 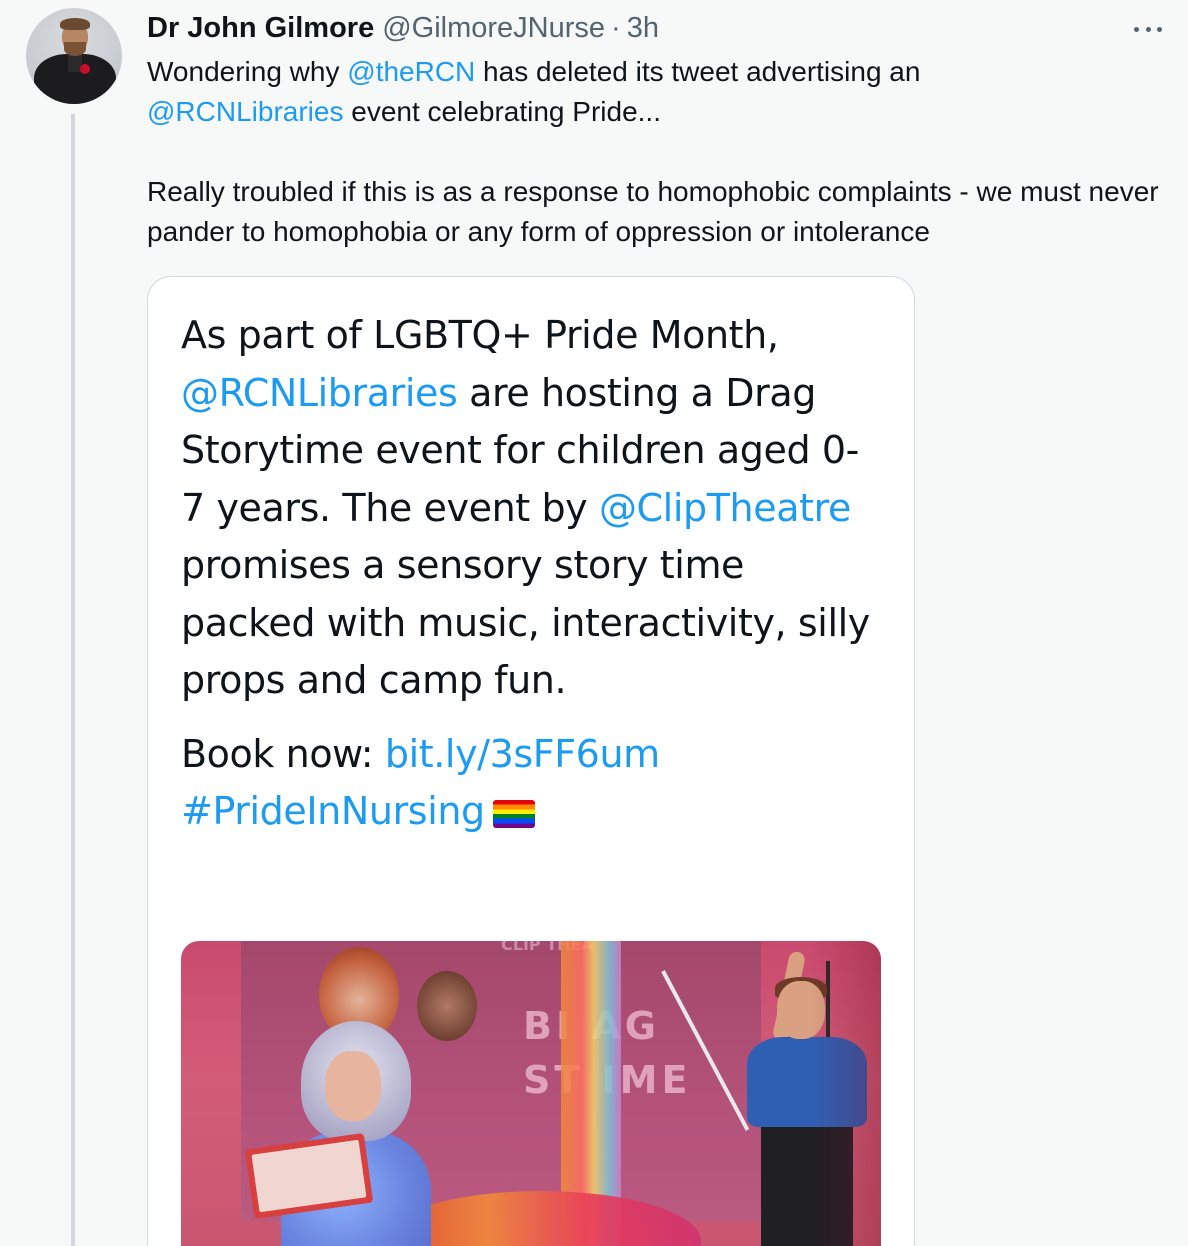 What do you see at coordinates (283, 753) in the screenshot?
I see `book-now-label: Book now:` at bounding box center [283, 753].